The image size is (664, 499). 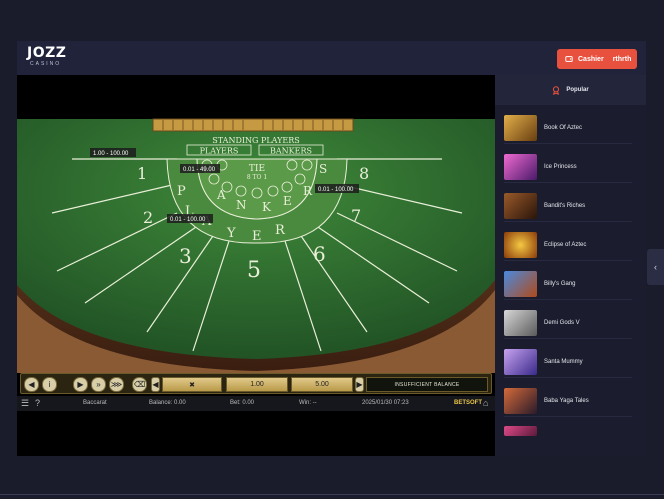 What do you see at coordinates (95, 403) in the screenshot?
I see `game-name: Baccarat` at bounding box center [95, 403].